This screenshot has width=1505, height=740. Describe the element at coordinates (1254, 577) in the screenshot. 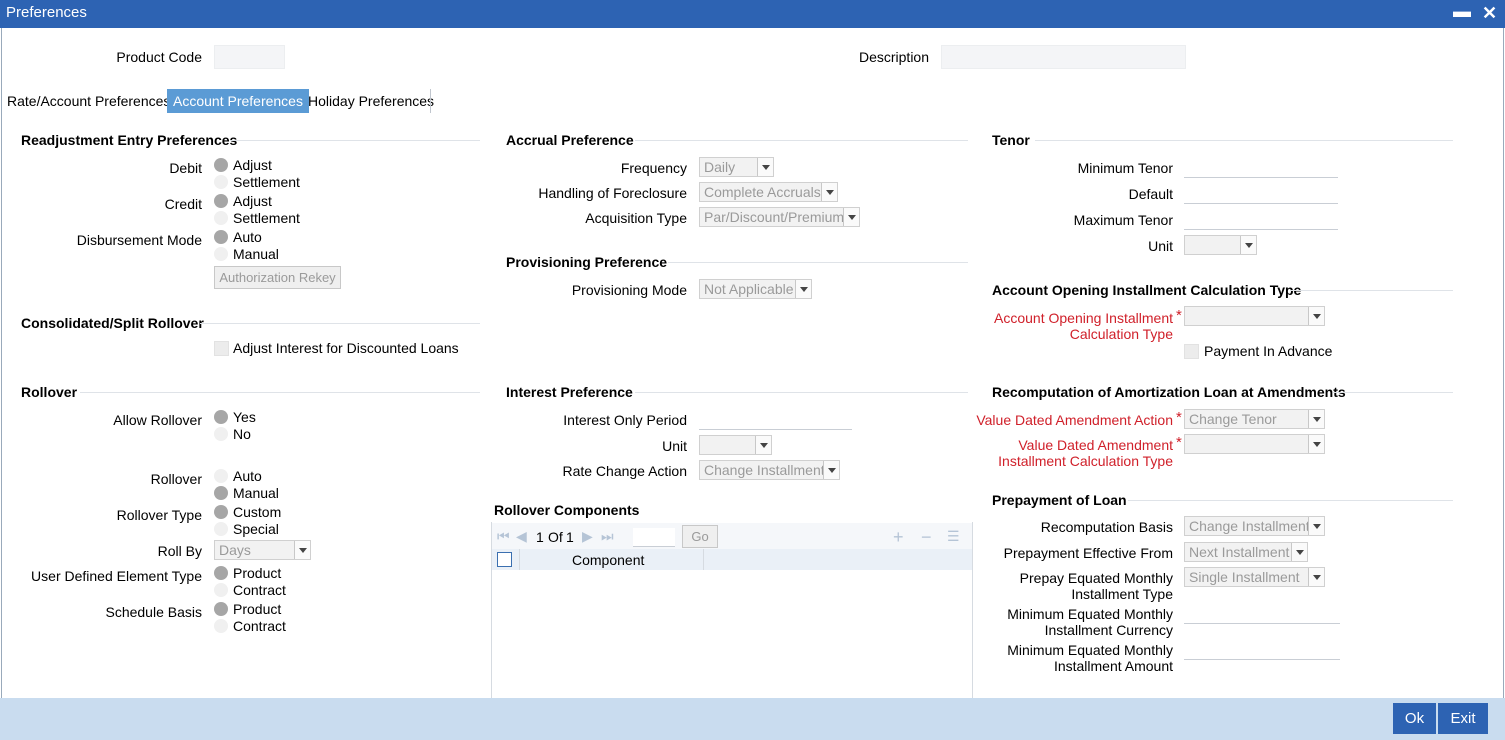

I see `prepay-emi-type-select: Single Installment` at that location.